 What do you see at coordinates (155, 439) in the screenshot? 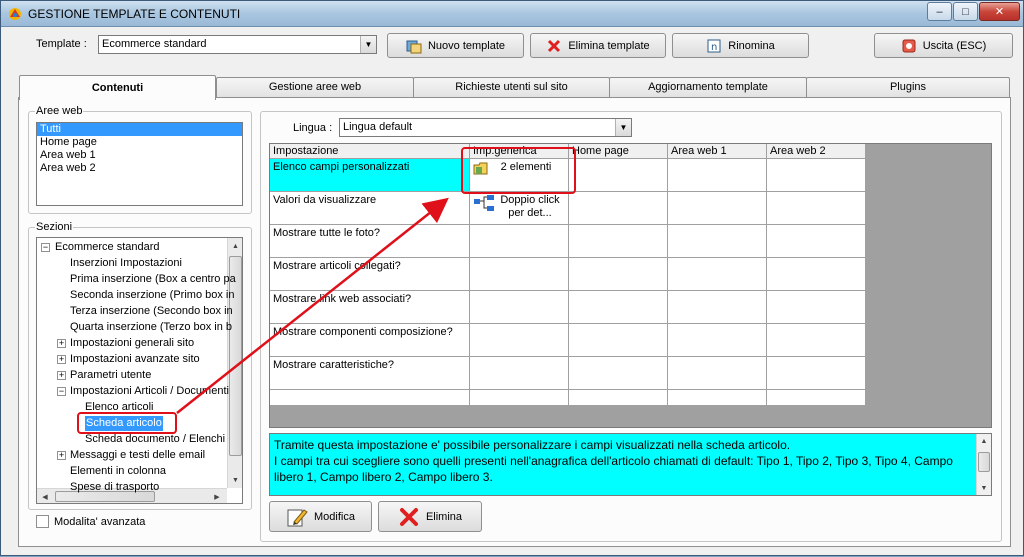
I see `tree-node: Scheda documento / Elenchi` at bounding box center [155, 439].